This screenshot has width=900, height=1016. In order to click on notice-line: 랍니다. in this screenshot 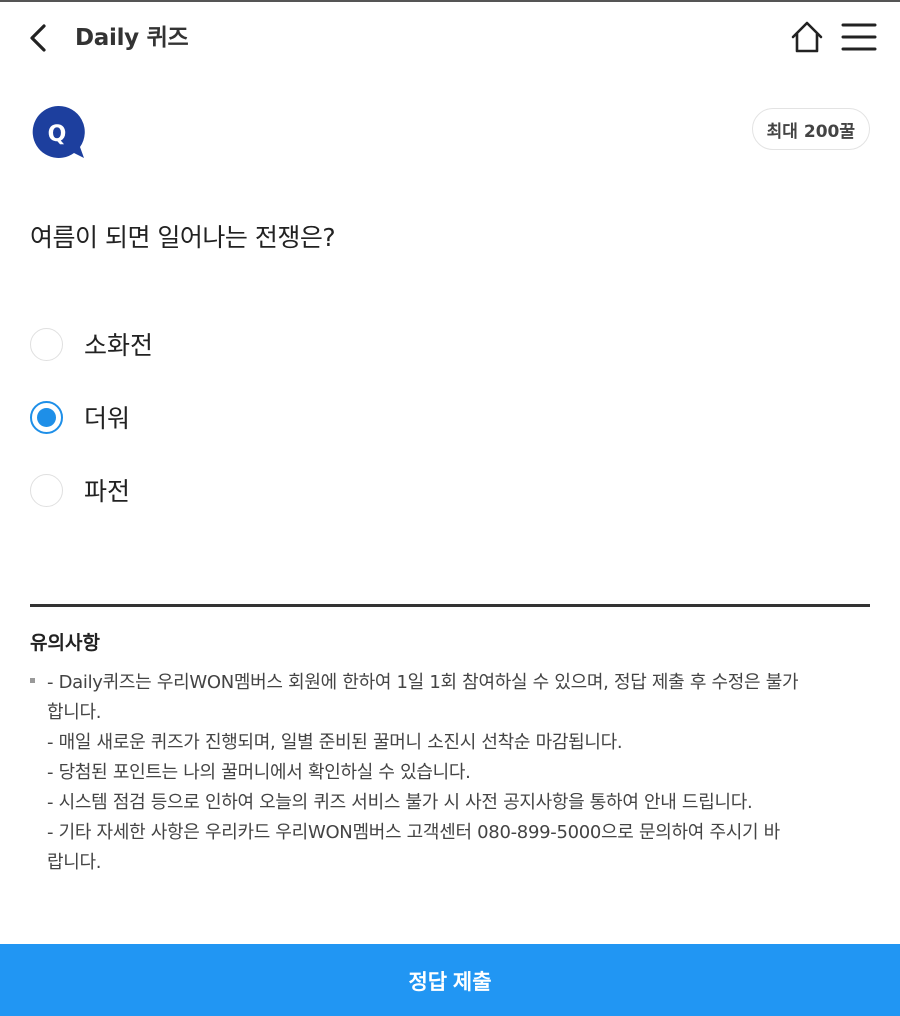, I will do `click(74, 862)`.